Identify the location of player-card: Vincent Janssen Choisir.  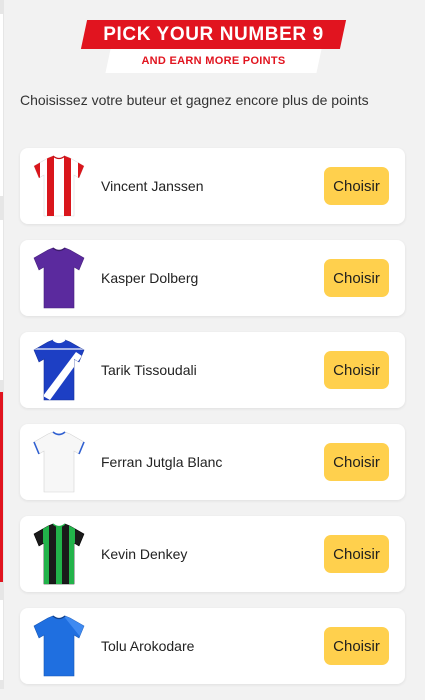
(212, 186).